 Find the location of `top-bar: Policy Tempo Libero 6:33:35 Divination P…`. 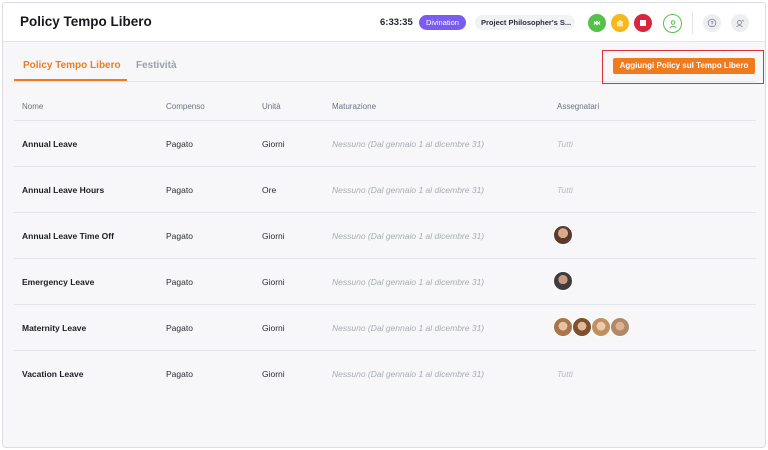

top-bar: Policy Tempo Libero 6:33:35 Divination P… is located at coordinates (384, 22).